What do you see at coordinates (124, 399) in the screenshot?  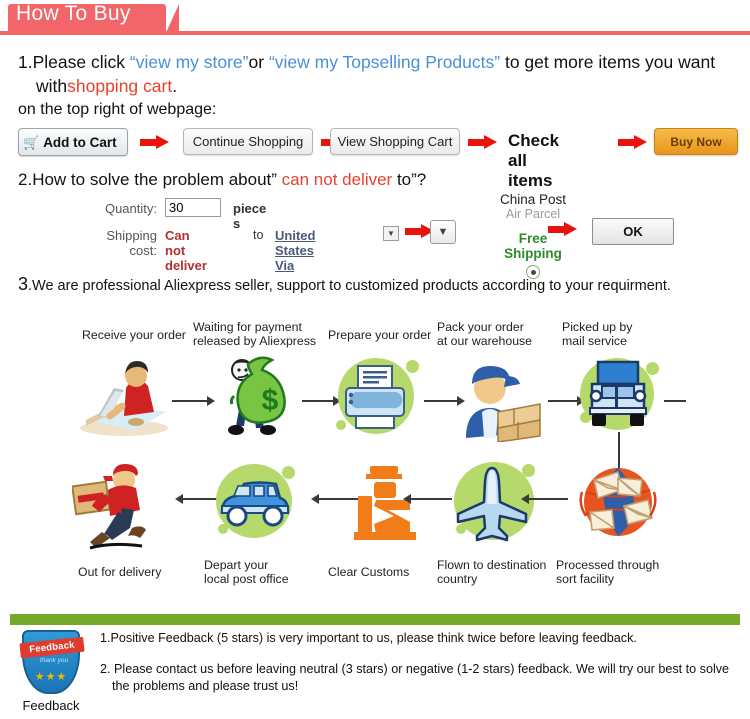 I see `person-at-computer-icon` at bounding box center [124, 399].